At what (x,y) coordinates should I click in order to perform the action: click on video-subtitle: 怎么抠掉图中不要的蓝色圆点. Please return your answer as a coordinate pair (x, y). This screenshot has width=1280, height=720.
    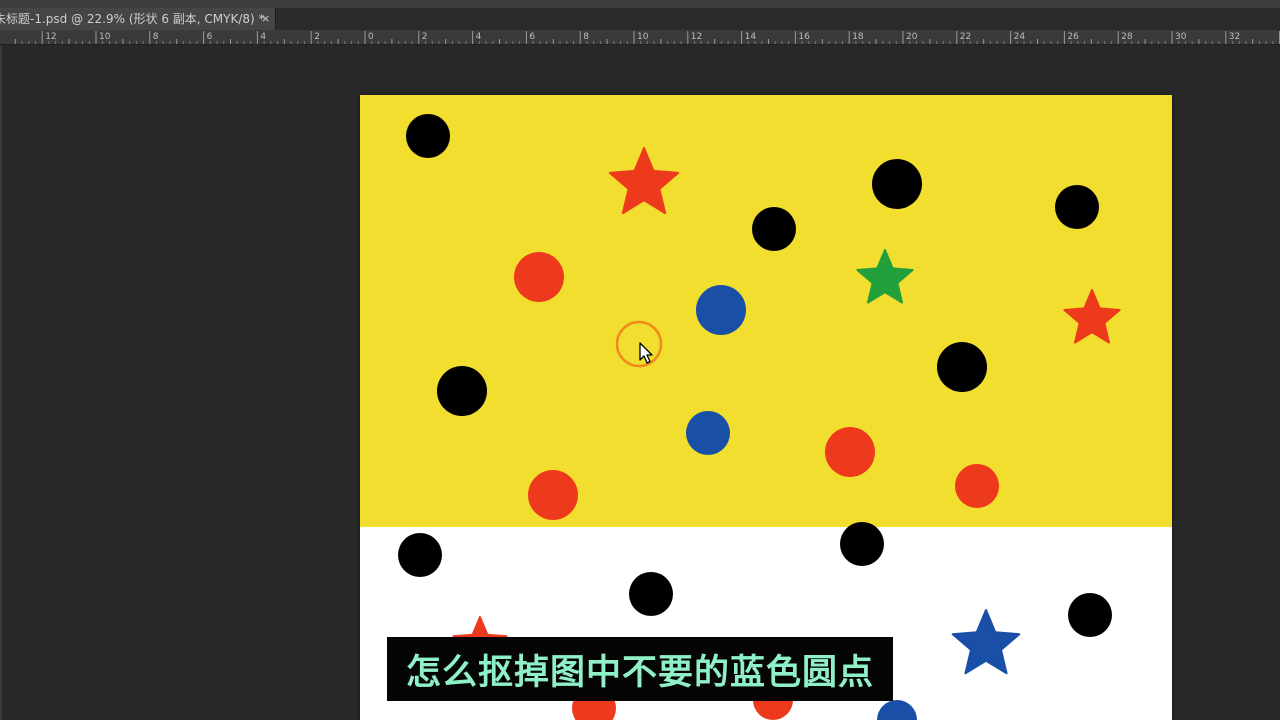
    Looking at the image, I should click on (640, 669).